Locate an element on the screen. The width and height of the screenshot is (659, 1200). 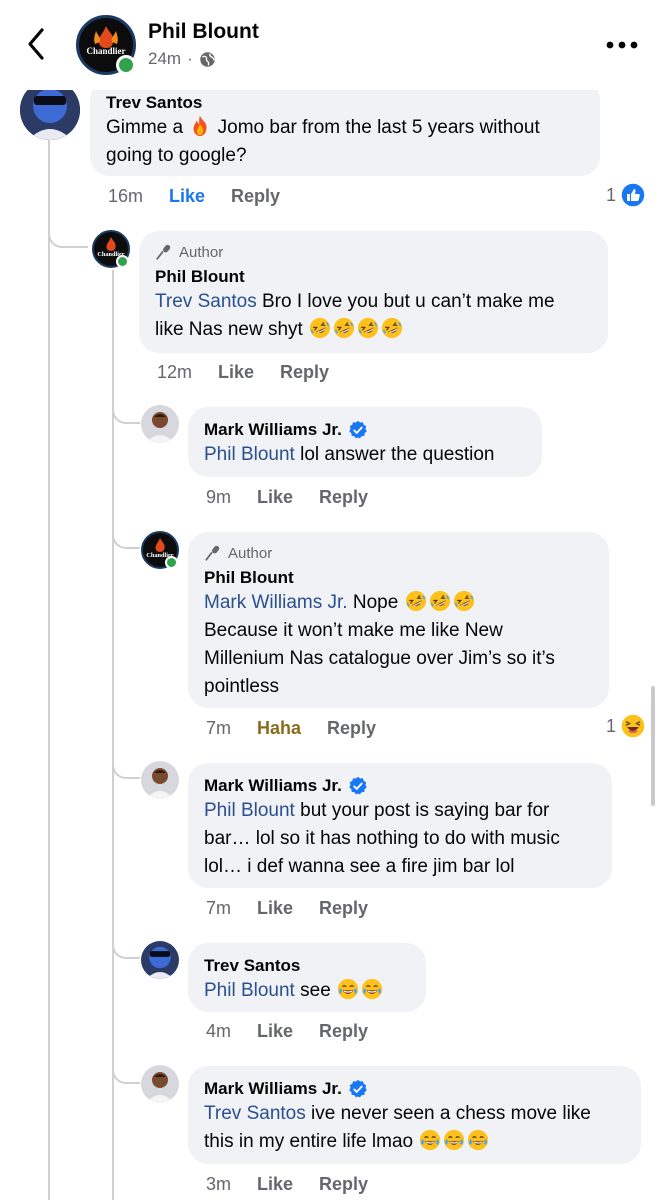
comment-actions: 4m Like Reply is located at coordinates (300, 1031).